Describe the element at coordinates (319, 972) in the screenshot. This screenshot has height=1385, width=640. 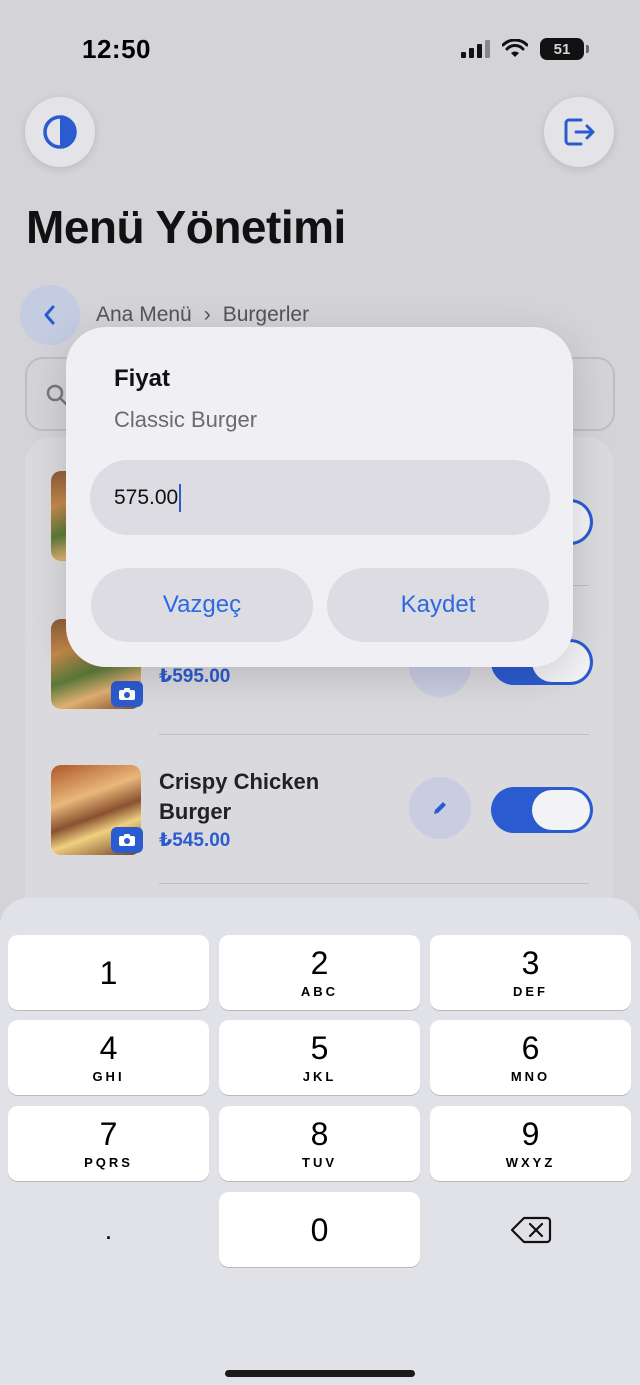
I see `key-2: 2 ABC` at that location.